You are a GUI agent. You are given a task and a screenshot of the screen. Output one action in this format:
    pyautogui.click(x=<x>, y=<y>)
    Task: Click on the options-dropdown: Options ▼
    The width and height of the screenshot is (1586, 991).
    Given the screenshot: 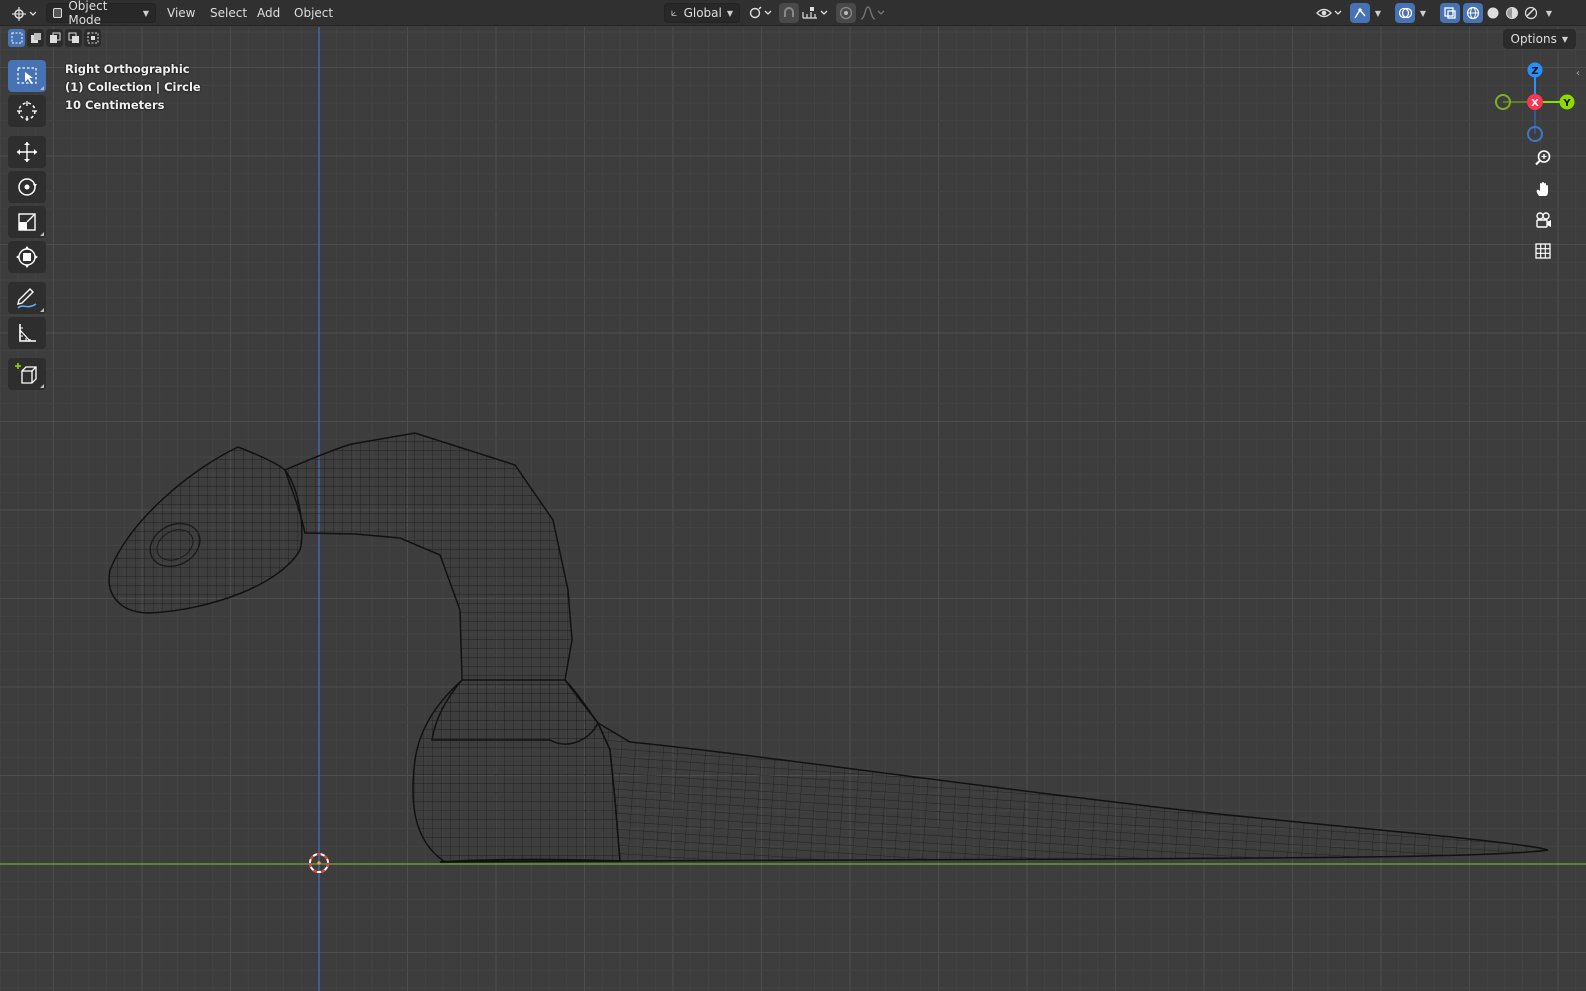 What is the action you would take?
    pyautogui.click(x=1539, y=39)
    